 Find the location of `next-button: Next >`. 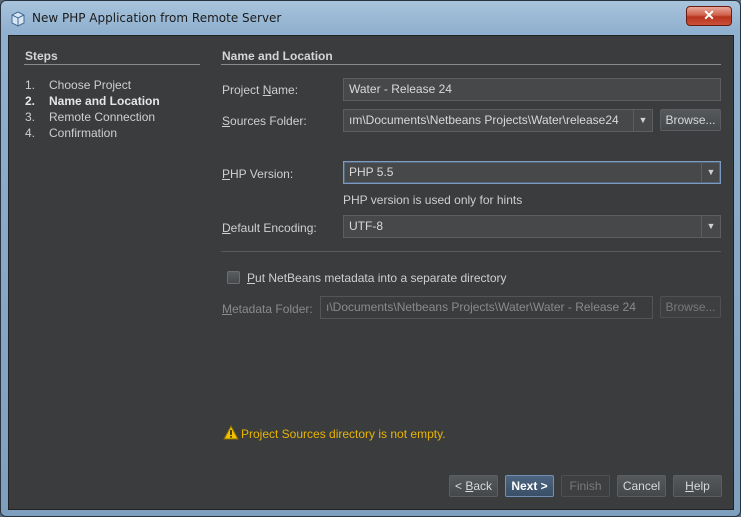

next-button: Next > is located at coordinates (529, 486).